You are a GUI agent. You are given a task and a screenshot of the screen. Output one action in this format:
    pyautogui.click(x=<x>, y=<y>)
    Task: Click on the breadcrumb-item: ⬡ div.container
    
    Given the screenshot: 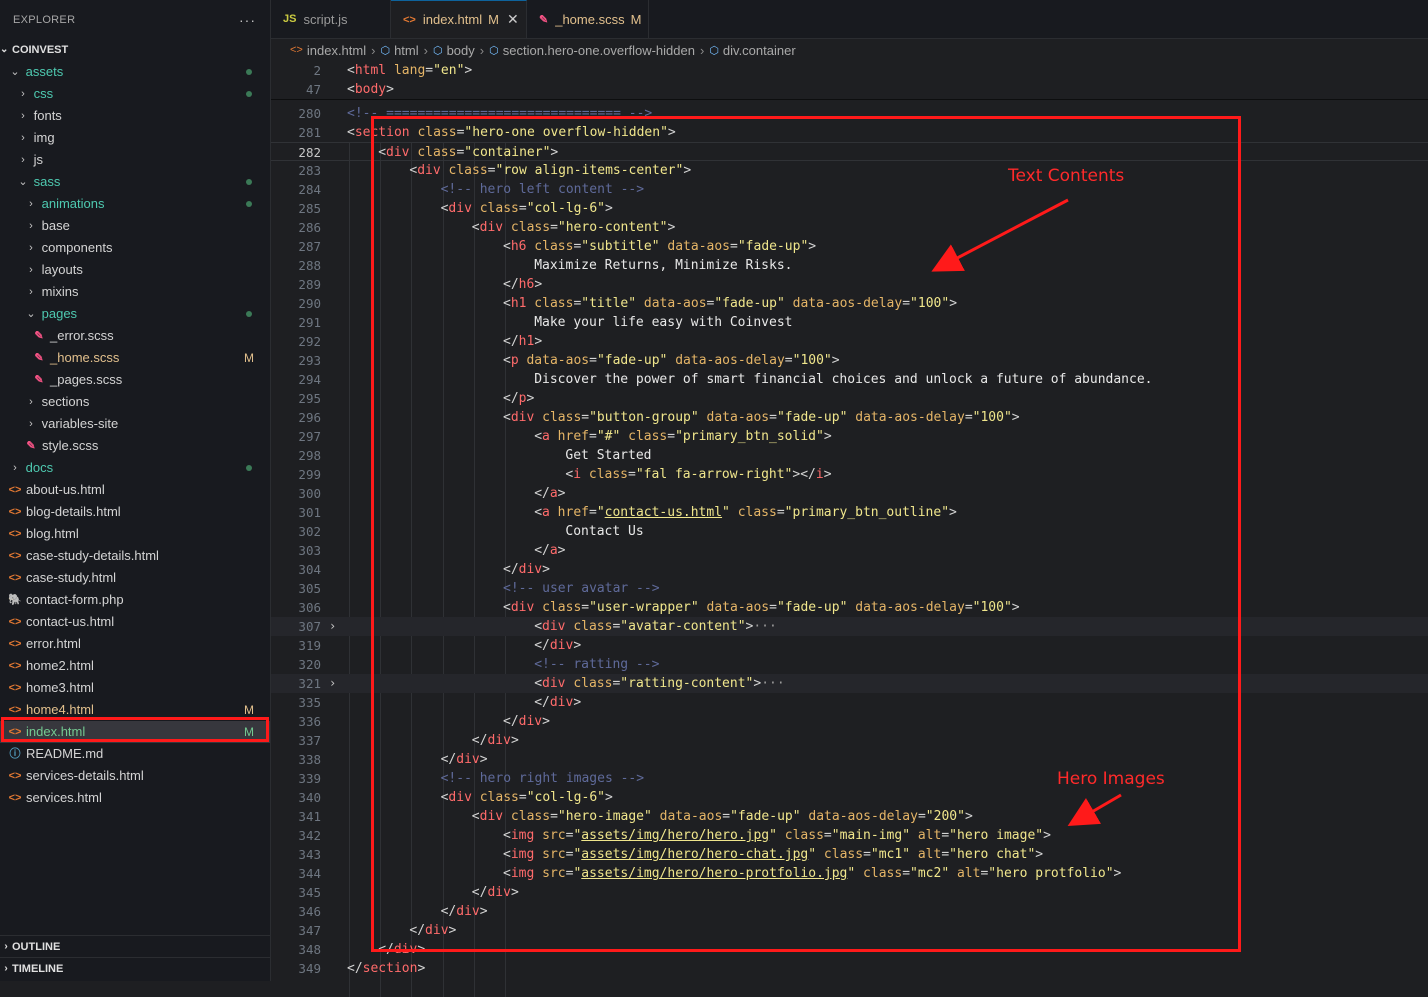 What is the action you would take?
    pyautogui.click(x=752, y=50)
    